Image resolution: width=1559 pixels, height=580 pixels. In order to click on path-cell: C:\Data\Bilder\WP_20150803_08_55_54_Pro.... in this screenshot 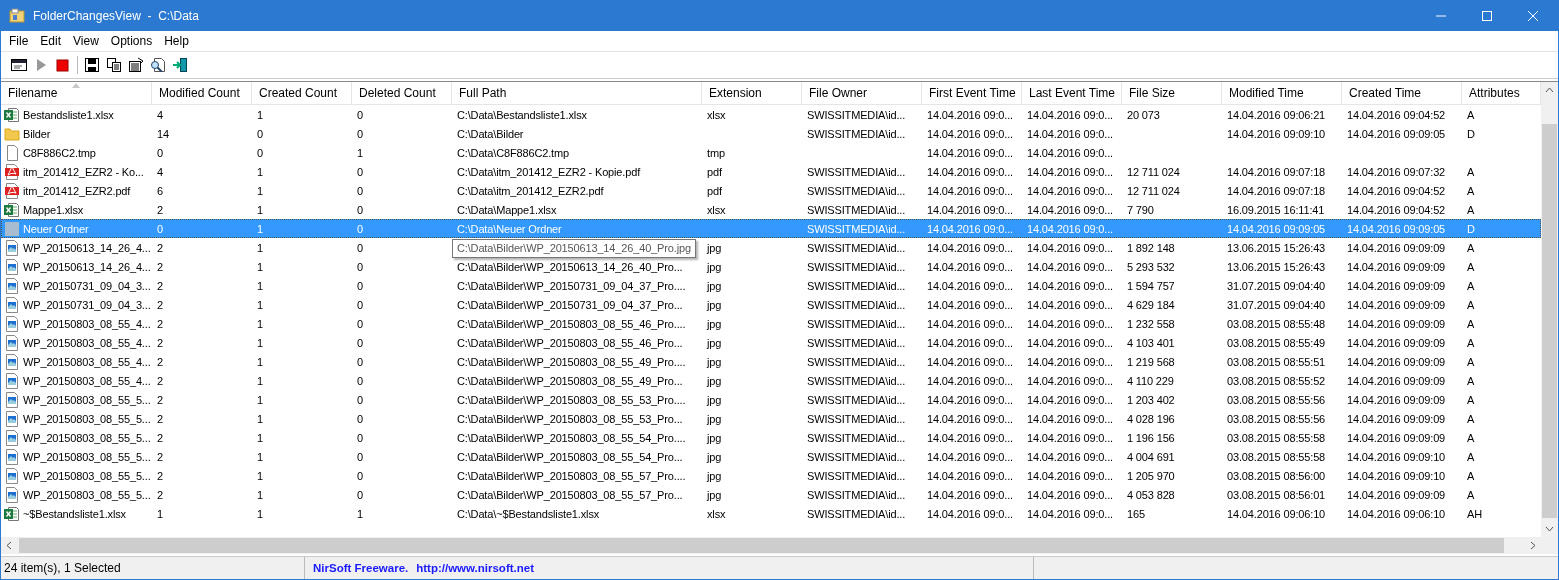, I will do `click(571, 437)`.